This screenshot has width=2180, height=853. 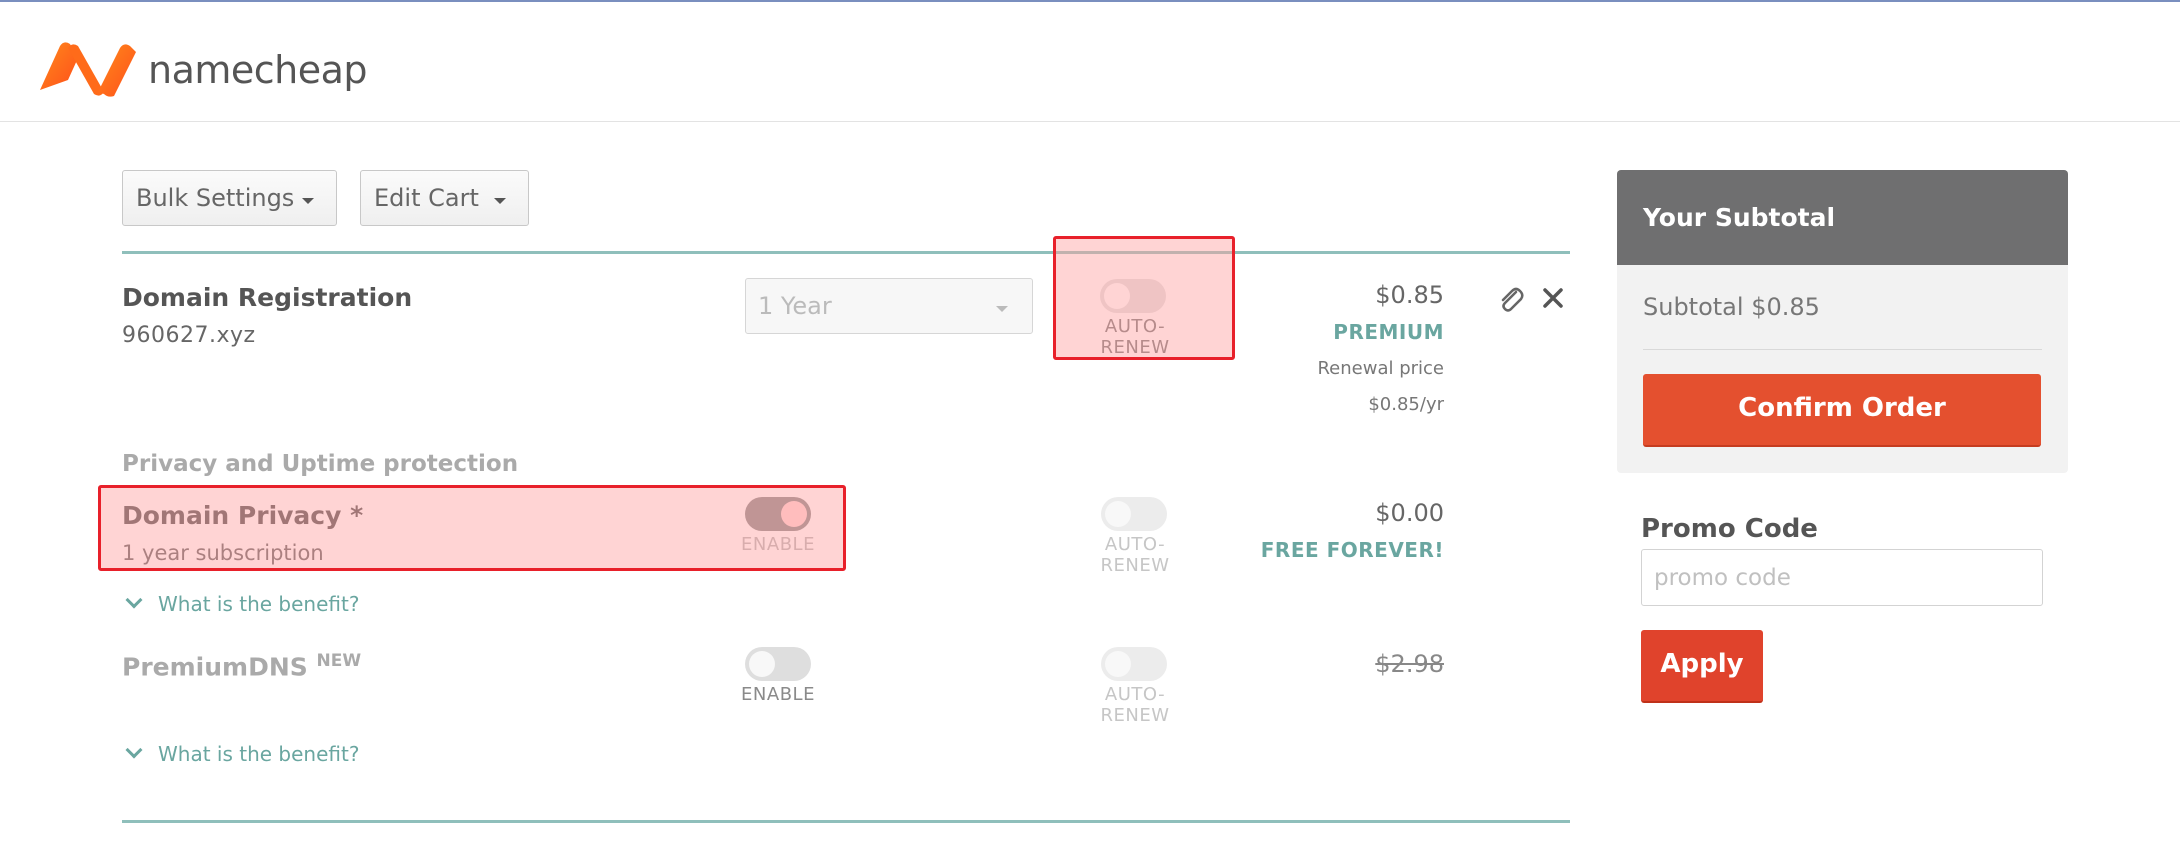 I want to click on premiumdns-name: PremiumDNS, so click(x=215, y=667).